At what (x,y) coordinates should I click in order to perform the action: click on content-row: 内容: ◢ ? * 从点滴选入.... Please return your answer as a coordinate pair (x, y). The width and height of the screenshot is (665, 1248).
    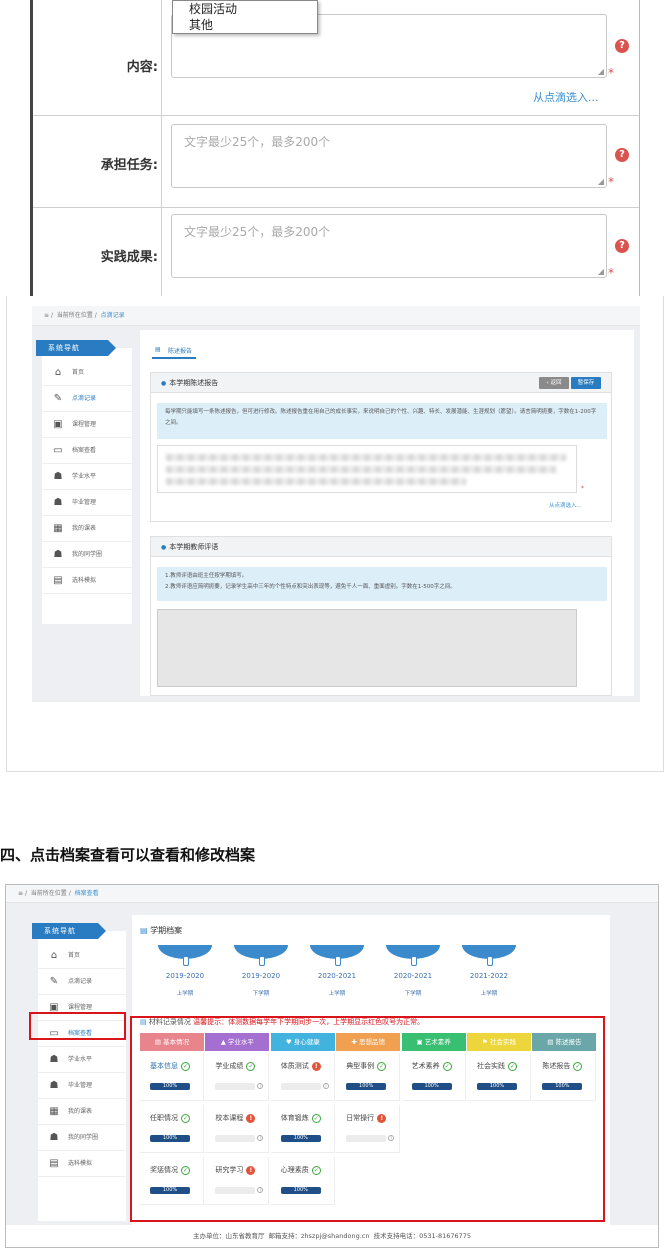
    Looking at the image, I should click on (336, 58).